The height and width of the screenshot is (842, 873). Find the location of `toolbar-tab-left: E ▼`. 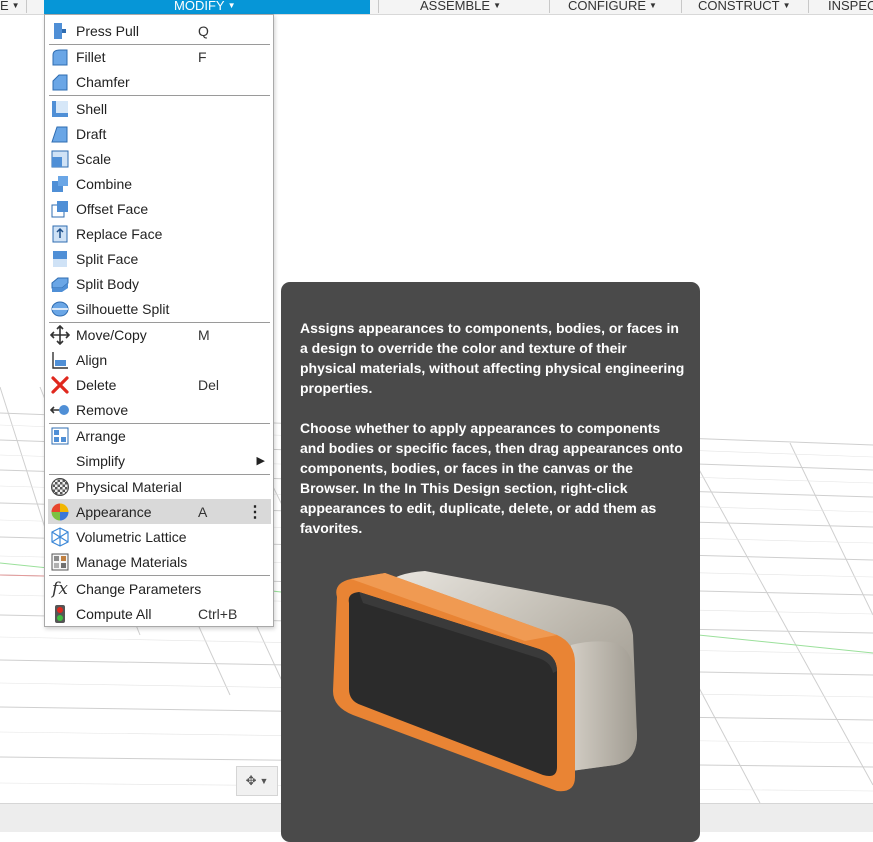

toolbar-tab-left: E ▼ is located at coordinates (10, 7).